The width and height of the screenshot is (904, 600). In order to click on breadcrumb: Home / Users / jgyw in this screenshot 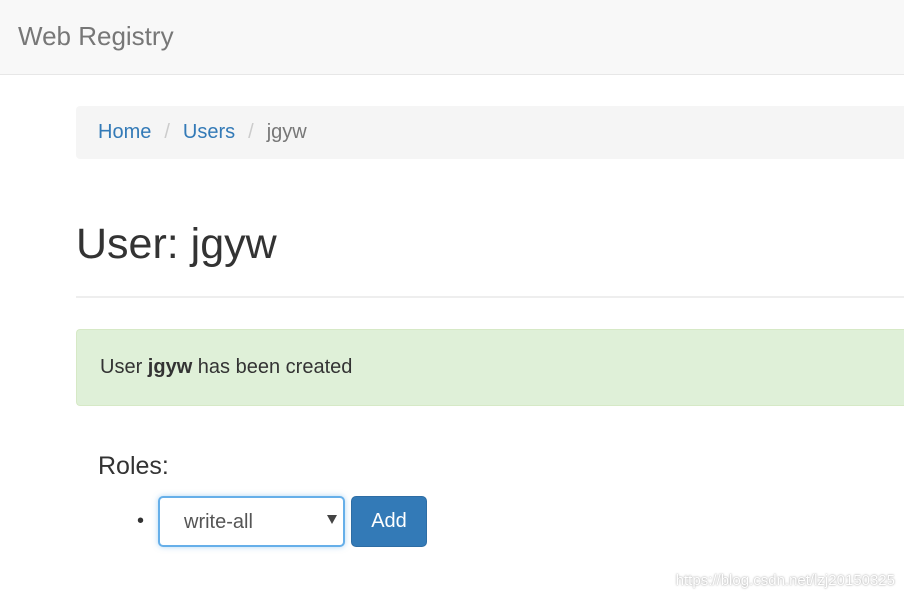, I will do `click(490, 132)`.